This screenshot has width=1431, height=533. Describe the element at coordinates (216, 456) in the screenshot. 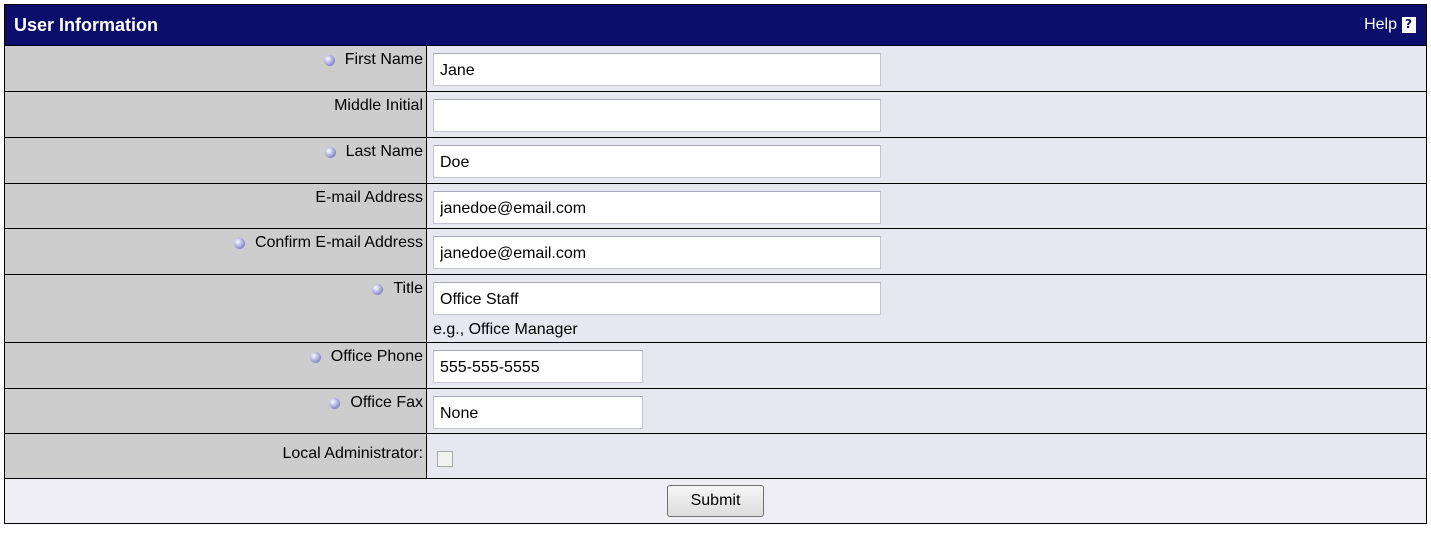

I see `label-cell-local-admin: Local Administrator:` at that location.